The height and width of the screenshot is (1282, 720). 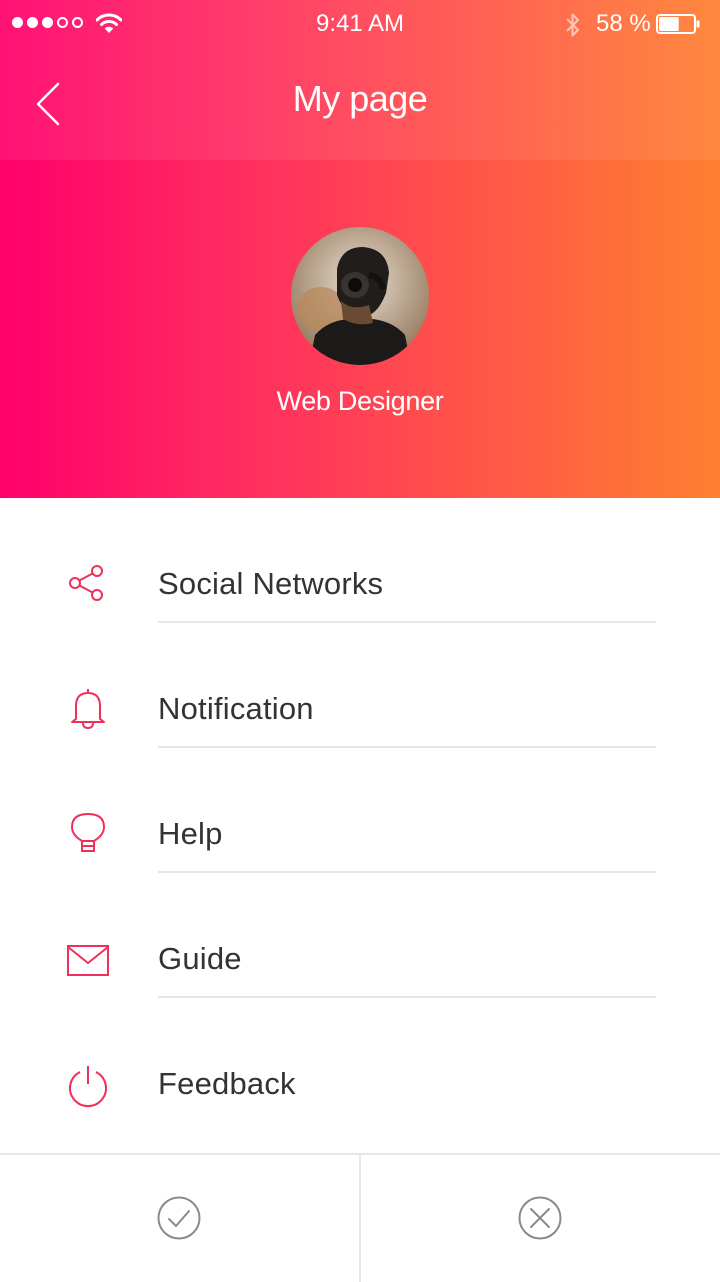 I want to click on battery-percent: 58 %, so click(x=623, y=23).